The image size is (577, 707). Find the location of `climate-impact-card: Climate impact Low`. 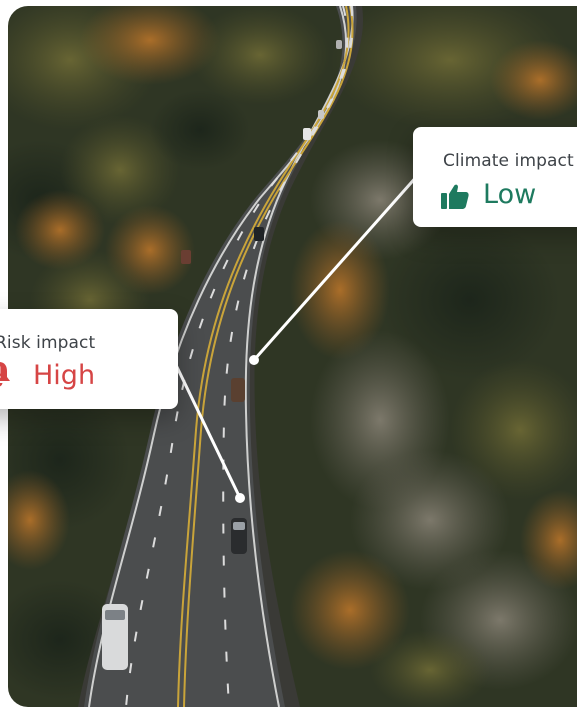

climate-impact-card: Climate impact Low is located at coordinates (495, 177).